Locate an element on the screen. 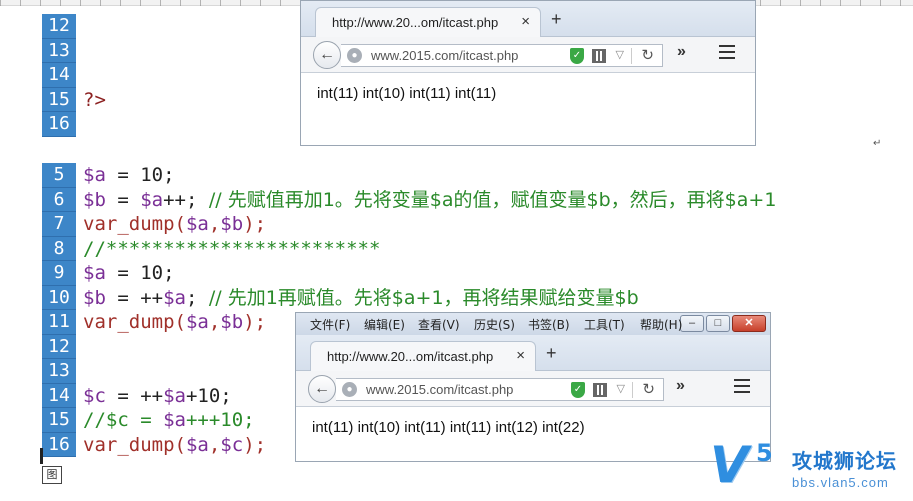 This screenshot has height=501, width=913. code-token-fn: var_dump( is located at coordinates (134, 224).